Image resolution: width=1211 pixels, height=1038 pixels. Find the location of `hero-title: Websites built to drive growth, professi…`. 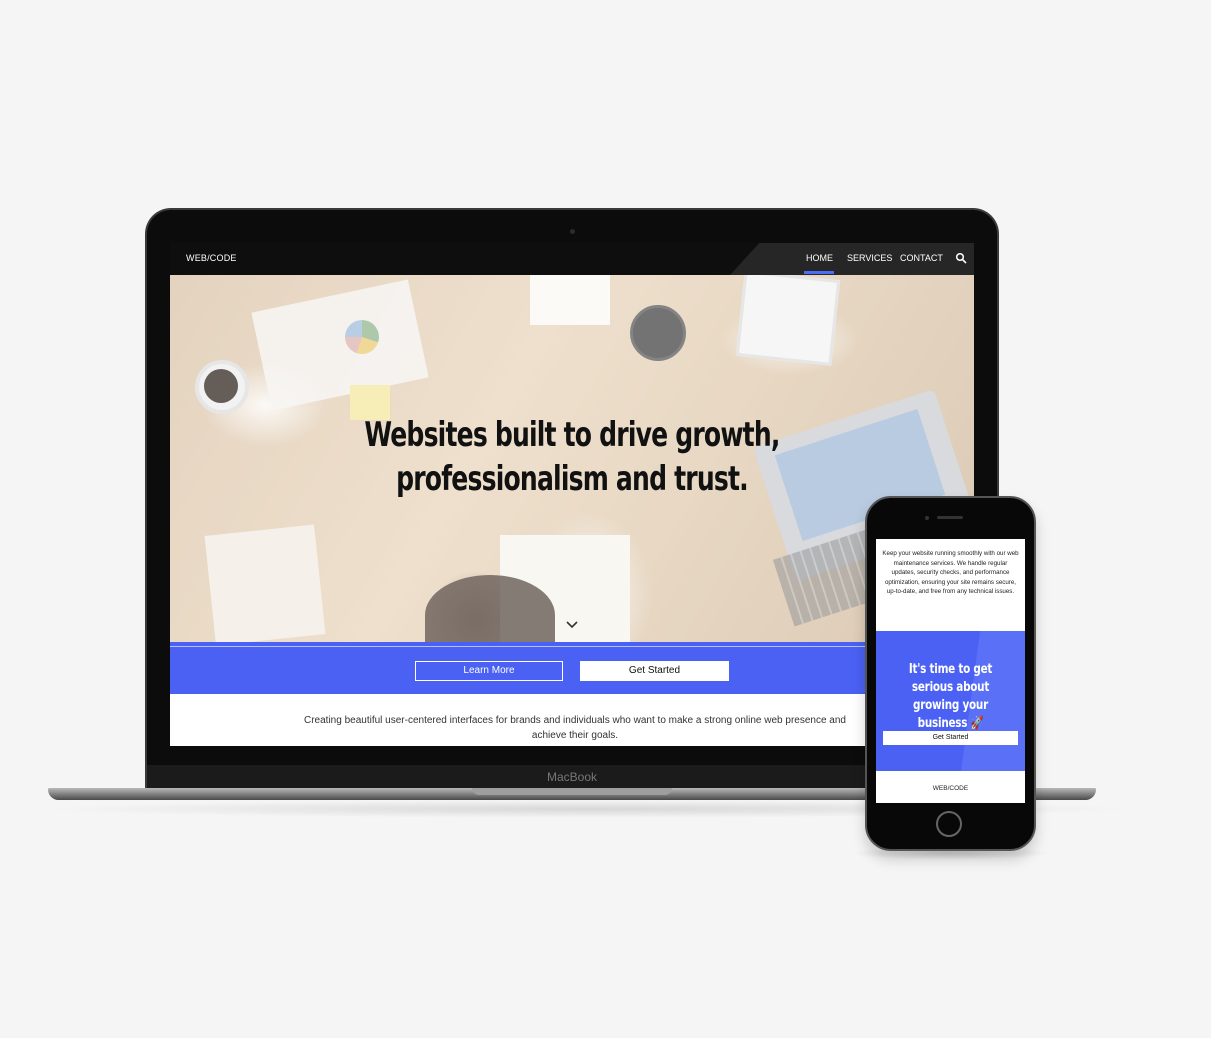

hero-title: Websites built to drive growth, professi… is located at coordinates (572, 457).